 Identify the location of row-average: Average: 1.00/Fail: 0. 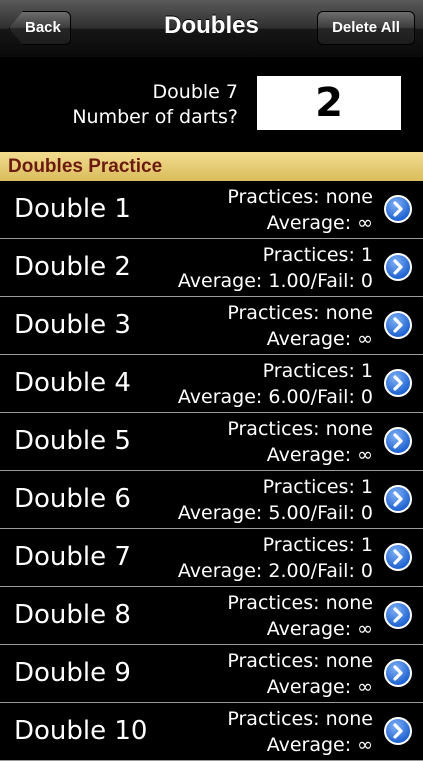
(275, 281).